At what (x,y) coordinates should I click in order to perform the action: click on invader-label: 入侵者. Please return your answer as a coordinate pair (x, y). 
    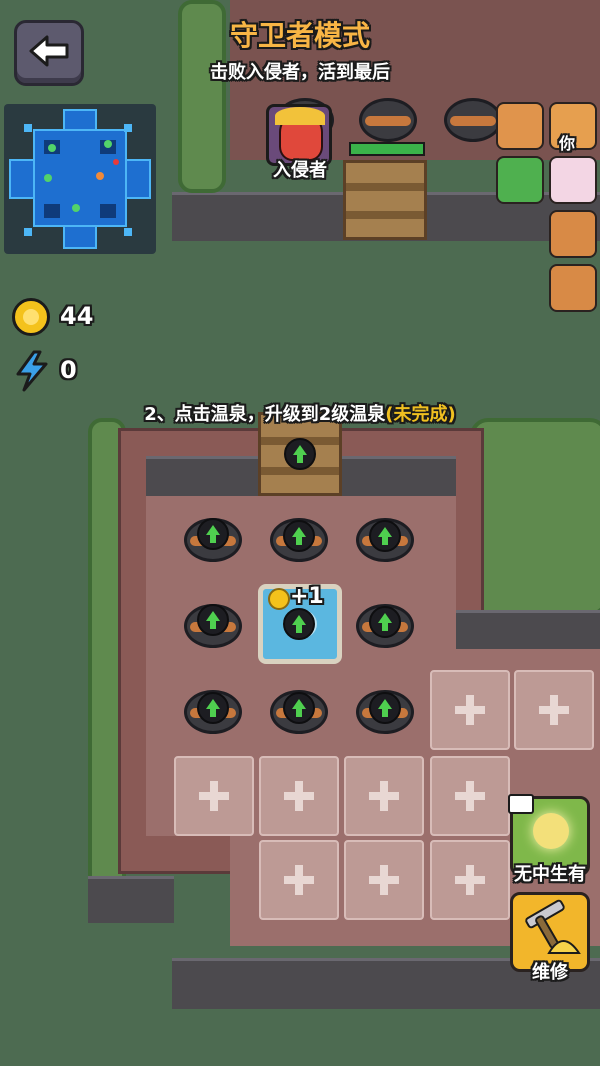
    Looking at the image, I should click on (300, 170).